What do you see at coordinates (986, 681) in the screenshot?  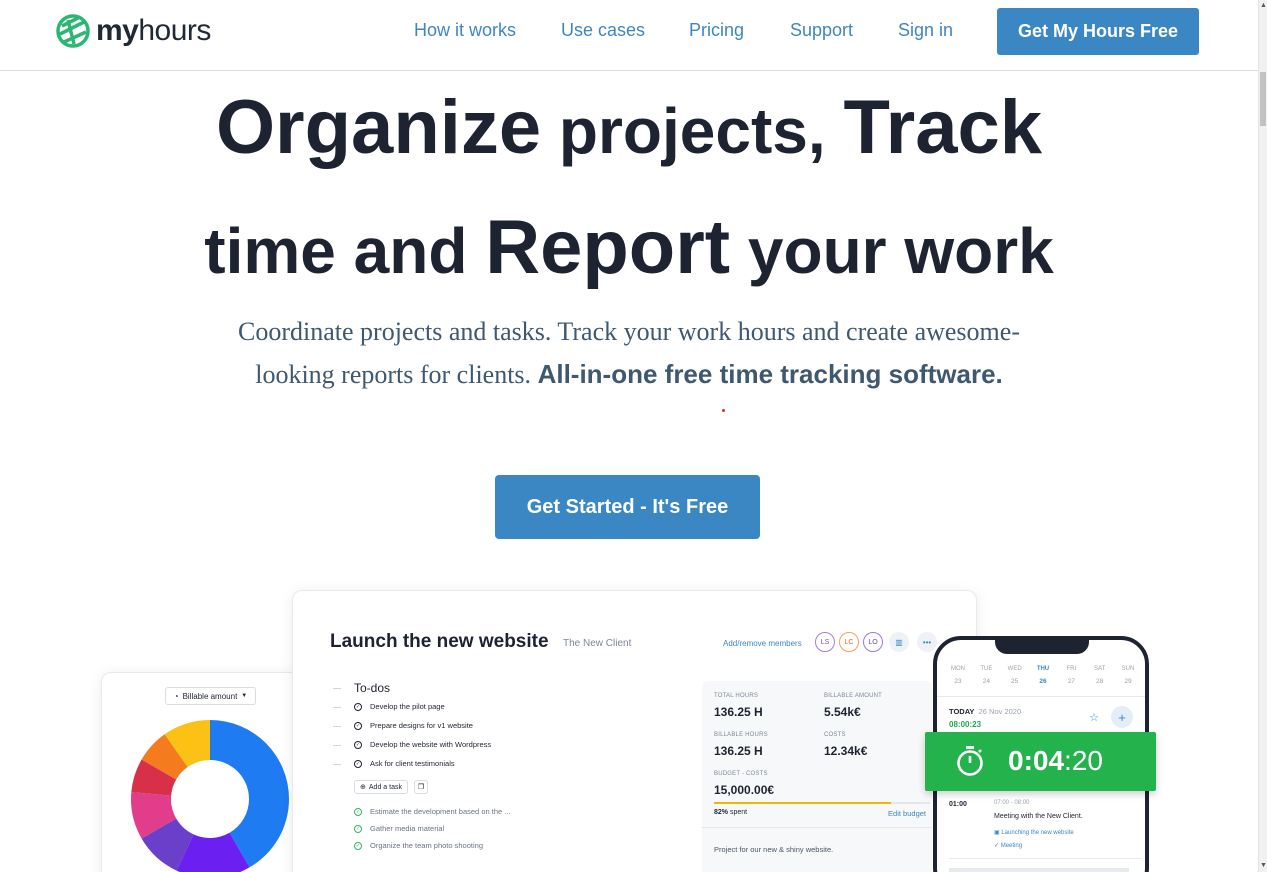 I see `week-day-number: 24` at bounding box center [986, 681].